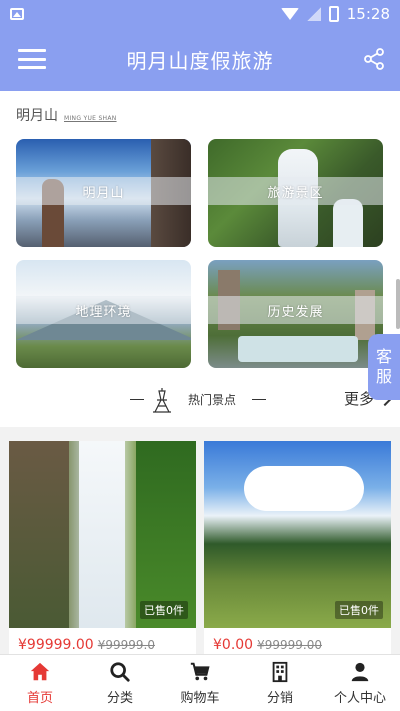  Describe the element at coordinates (360, 683) in the screenshot. I see `nav-profile: 个人中心` at that location.